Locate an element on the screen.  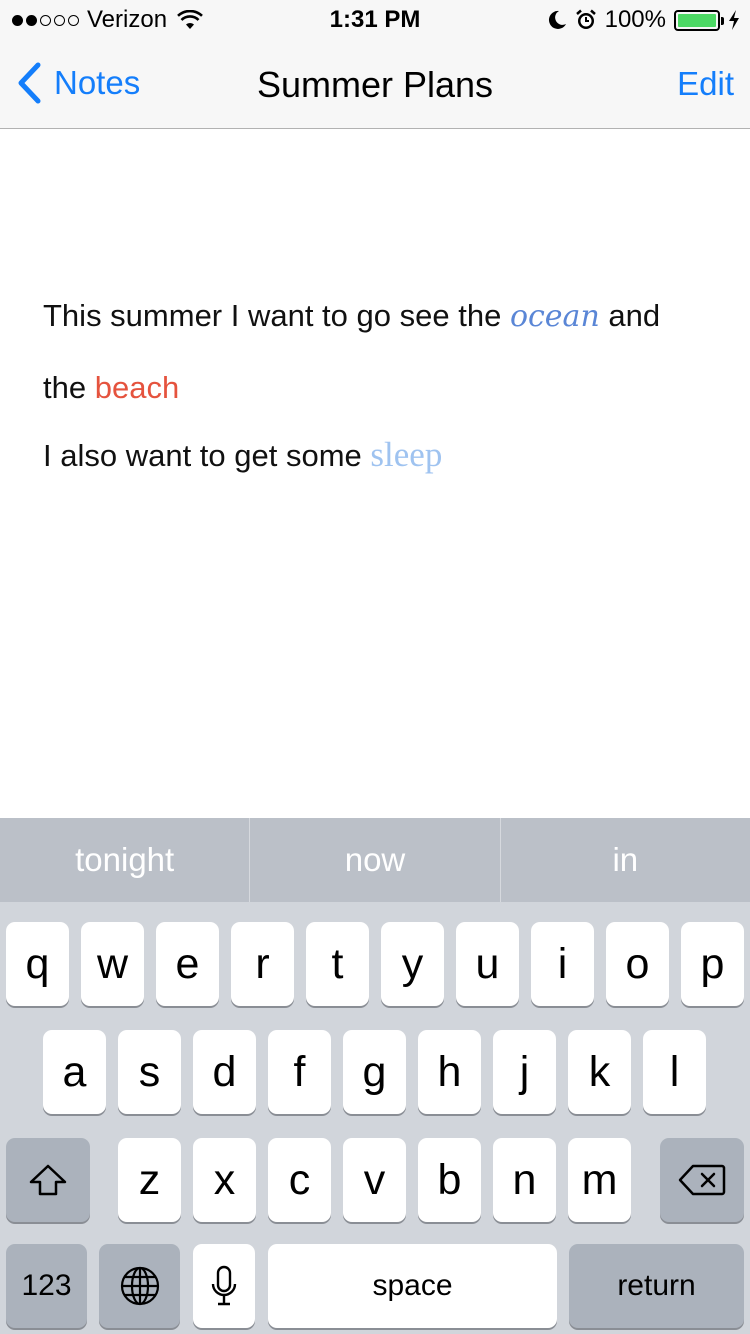
note-text: I also want to get some is located at coordinates (207, 455).